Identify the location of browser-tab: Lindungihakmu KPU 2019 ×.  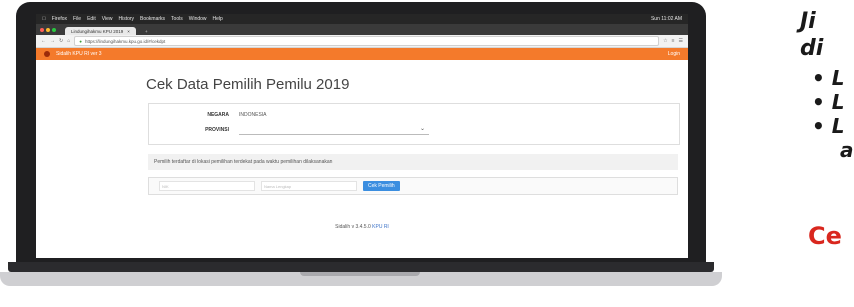
(100, 31).